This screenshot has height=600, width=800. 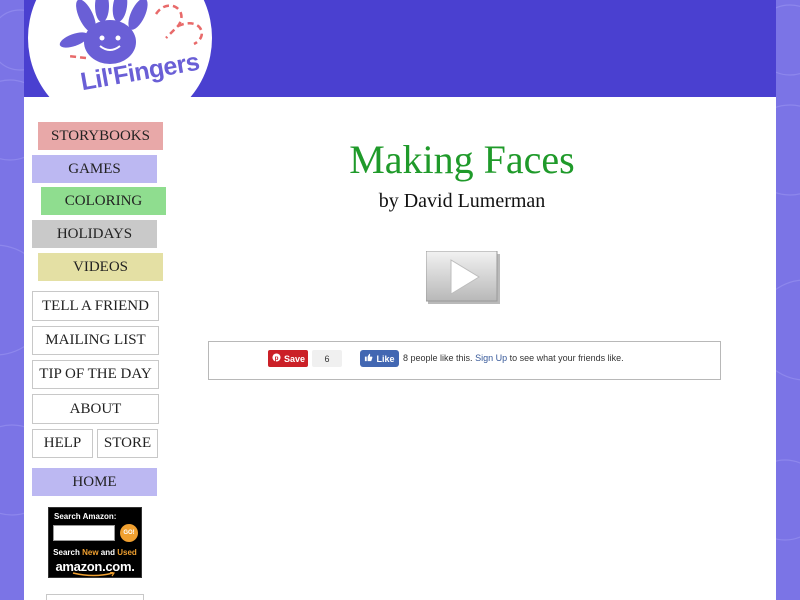 I want to click on amazon-smile-icon, so click(x=93, y=574).